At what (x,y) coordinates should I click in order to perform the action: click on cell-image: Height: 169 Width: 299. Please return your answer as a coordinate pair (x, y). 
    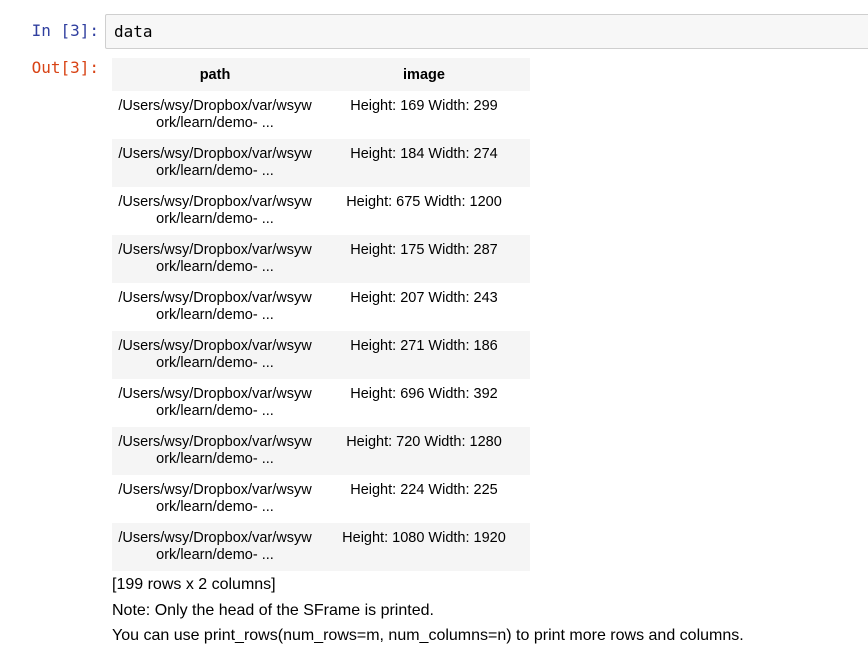
    Looking at the image, I should click on (424, 106).